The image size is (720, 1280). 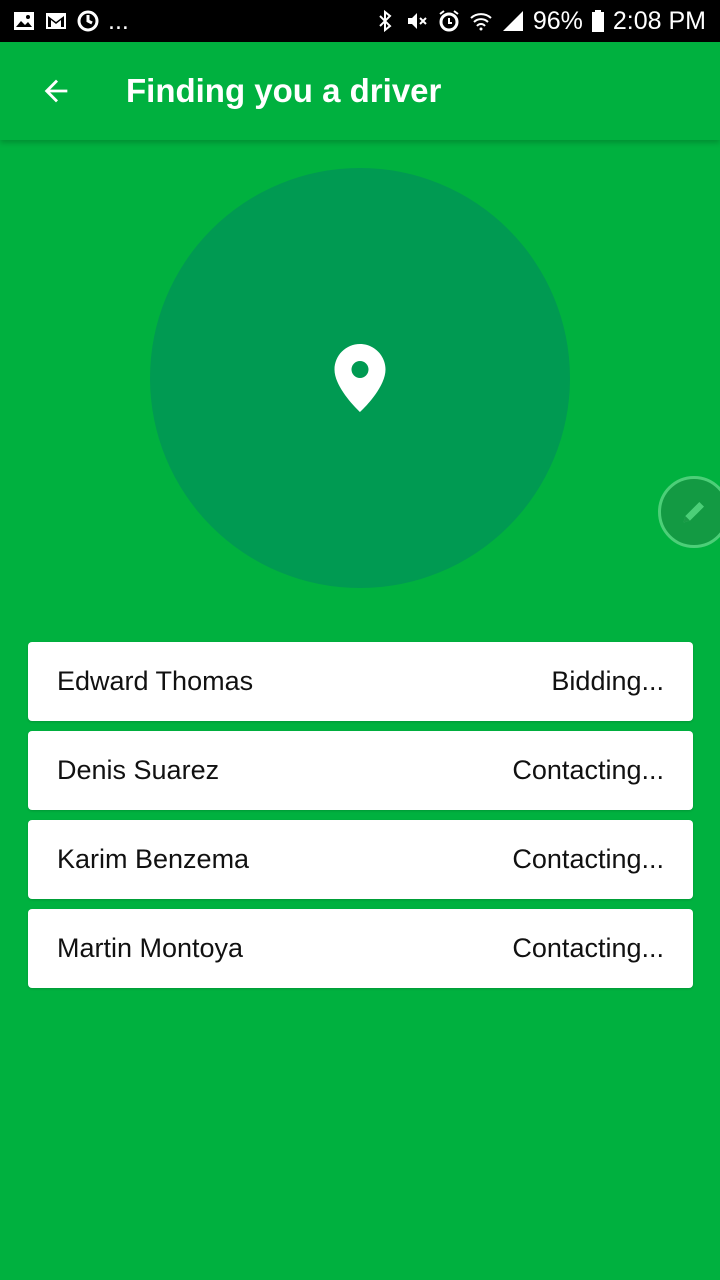 I want to click on signal-icon, so click(x=513, y=21).